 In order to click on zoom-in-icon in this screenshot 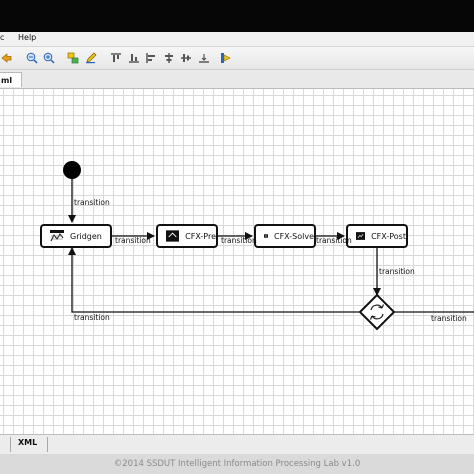, I will do `click(49, 58)`.